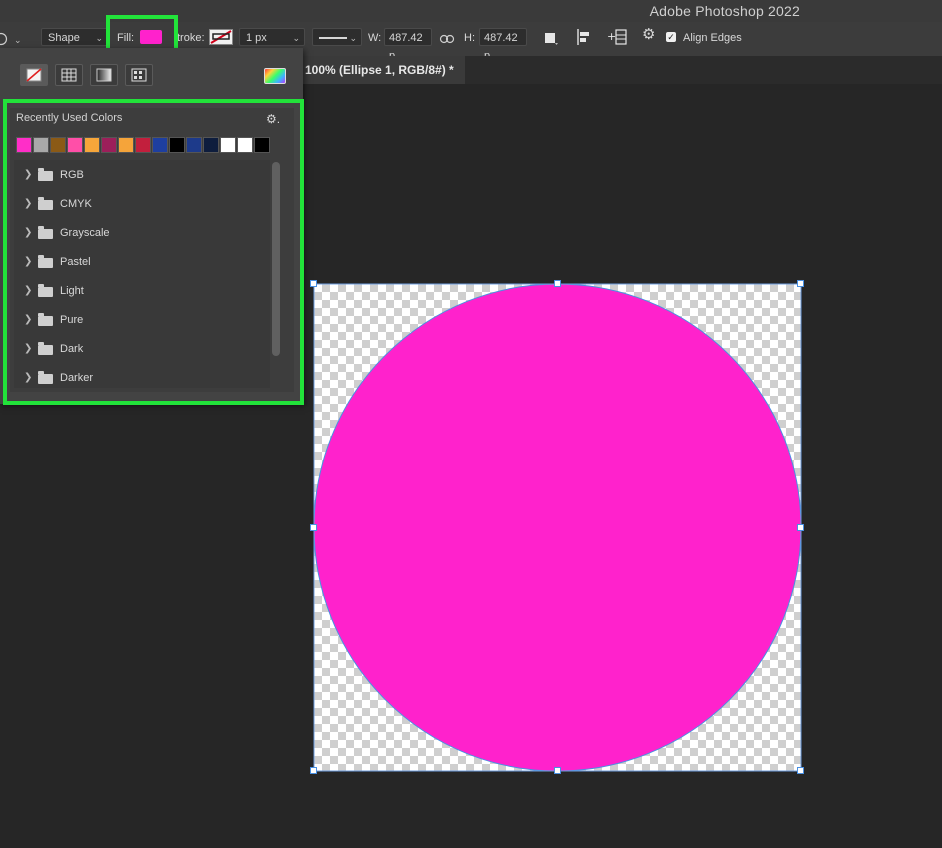 The height and width of the screenshot is (848, 942). What do you see at coordinates (557, 770) in the screenshot?
I see `transform-handle-bottom` at bounding box center [557, 770].